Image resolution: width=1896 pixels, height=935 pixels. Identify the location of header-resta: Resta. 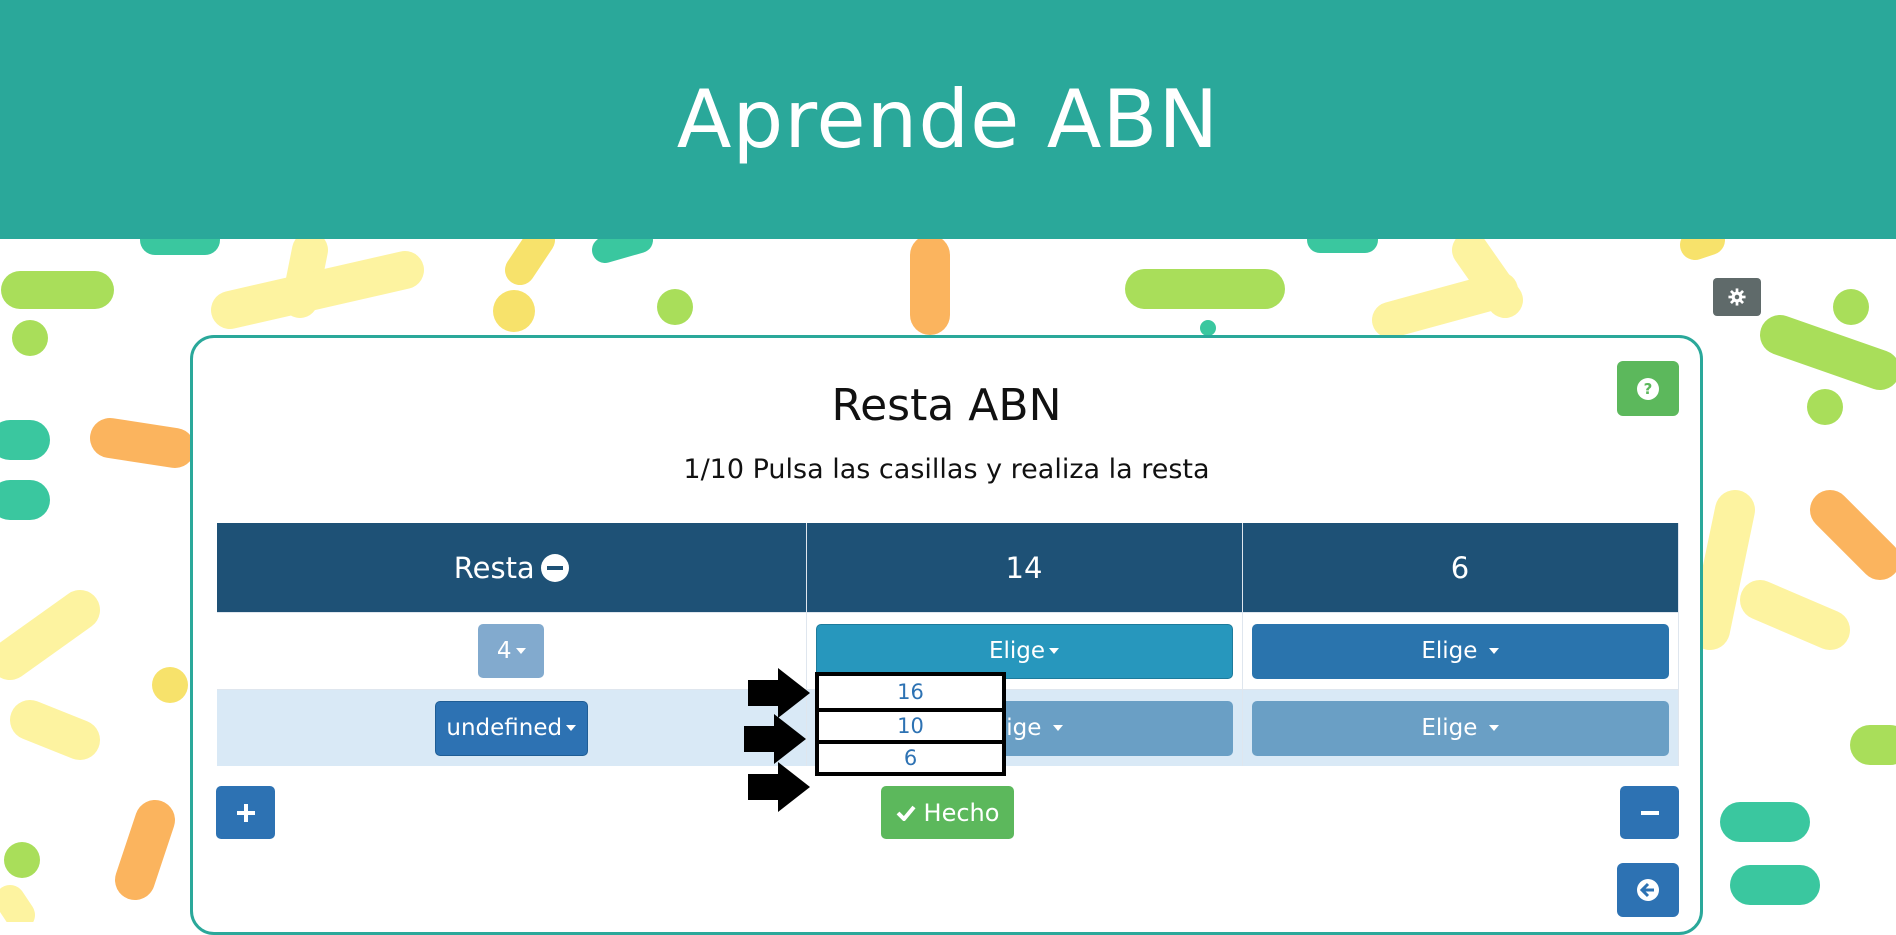
(512, 568).